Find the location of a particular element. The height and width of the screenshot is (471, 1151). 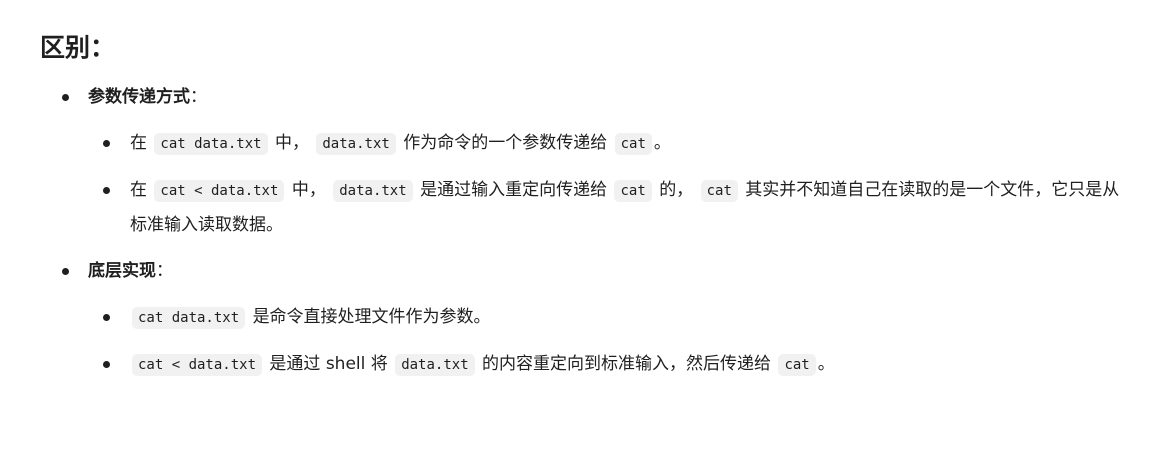

item-heading: 参数传递方式 is located at coordinates (139, 97).